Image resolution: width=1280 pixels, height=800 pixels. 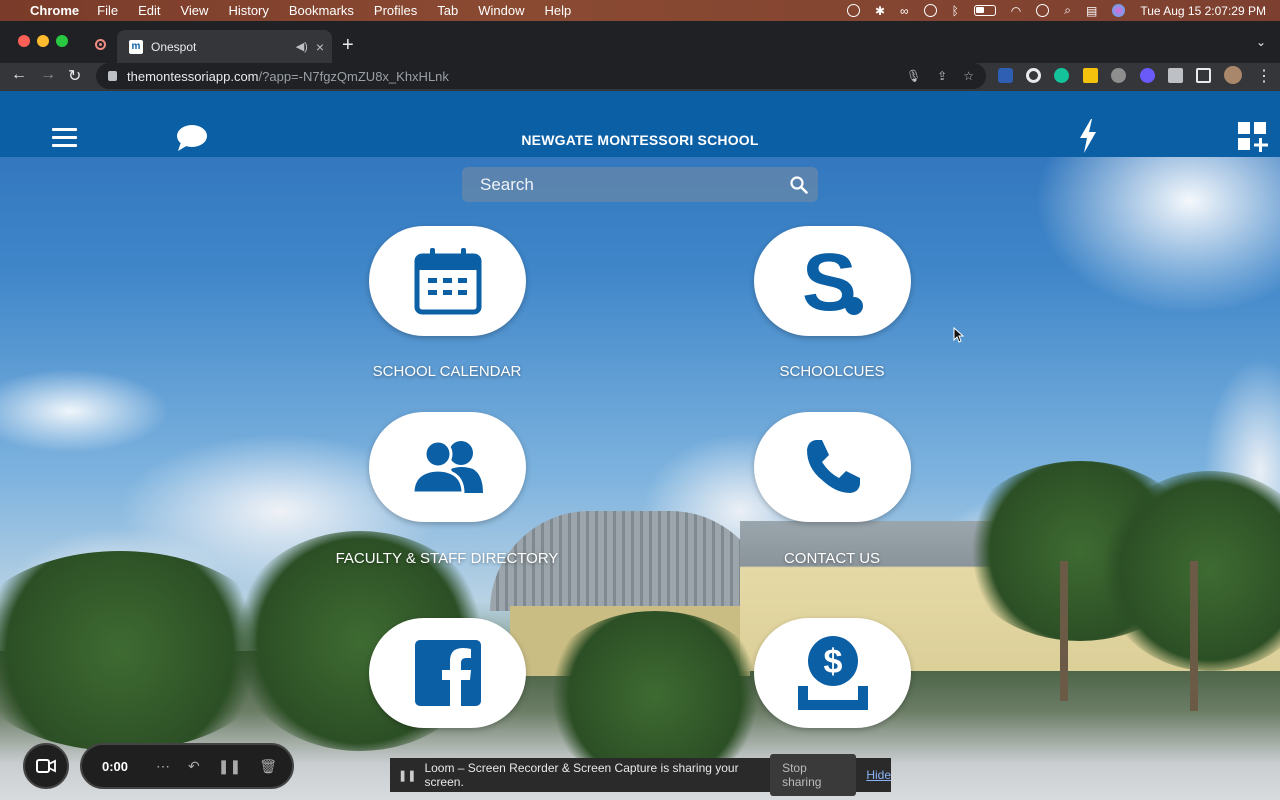 I want to click on faculty-staff-directory-tile, so click(x=447, y=467).